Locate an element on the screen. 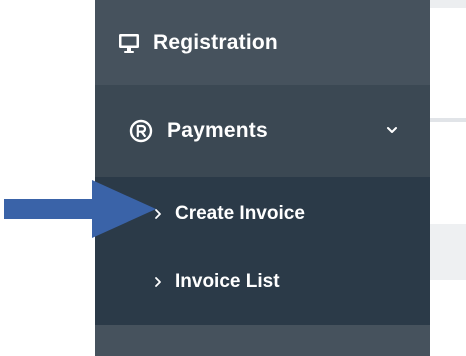 The width and height of the screenshot is (466, 356). submenu-item-label: Create Invoice is located at coordinates (240, 213).